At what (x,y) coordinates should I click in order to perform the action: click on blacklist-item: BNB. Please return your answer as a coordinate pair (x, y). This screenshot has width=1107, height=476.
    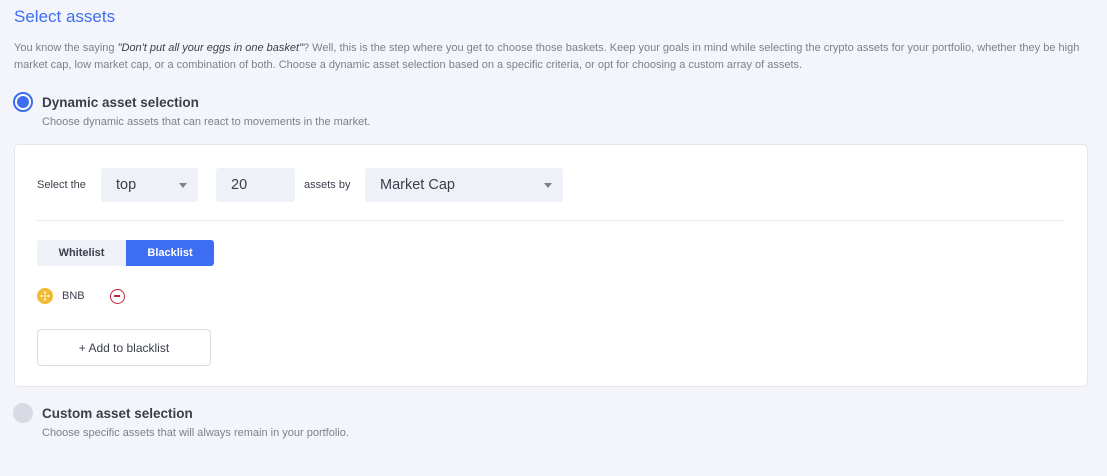
    Looking at the image, I should click on (81, 296).